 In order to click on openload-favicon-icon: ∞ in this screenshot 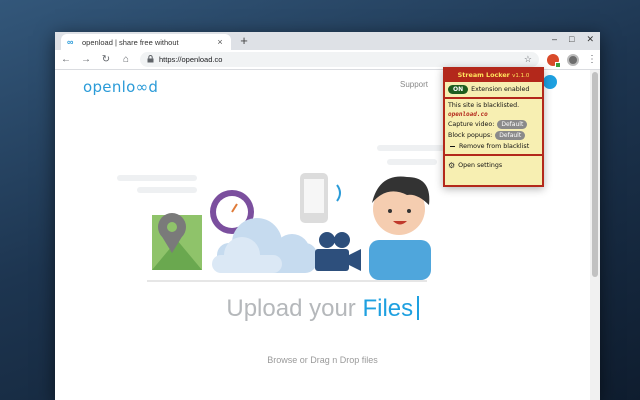, I will do `click(70, 42)`.